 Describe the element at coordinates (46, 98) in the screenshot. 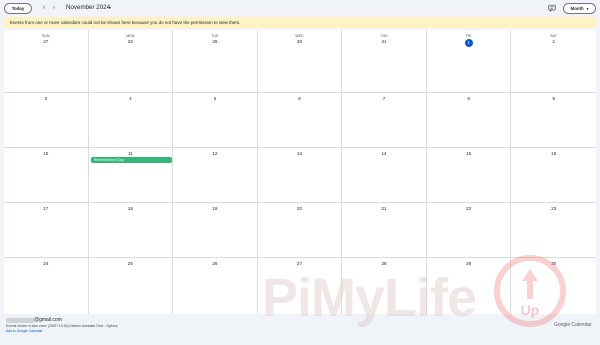

I see `day-number: 3` at that location.